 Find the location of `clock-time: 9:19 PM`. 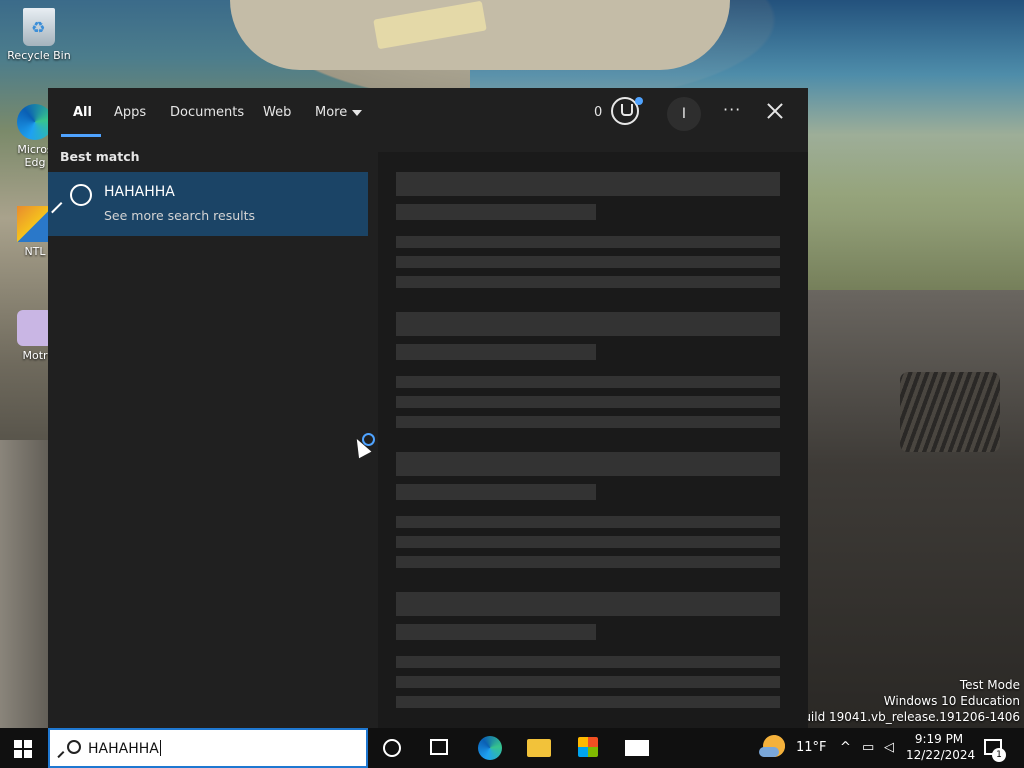

clock-time: 9:19 PM is located at coordinates (939, 739).